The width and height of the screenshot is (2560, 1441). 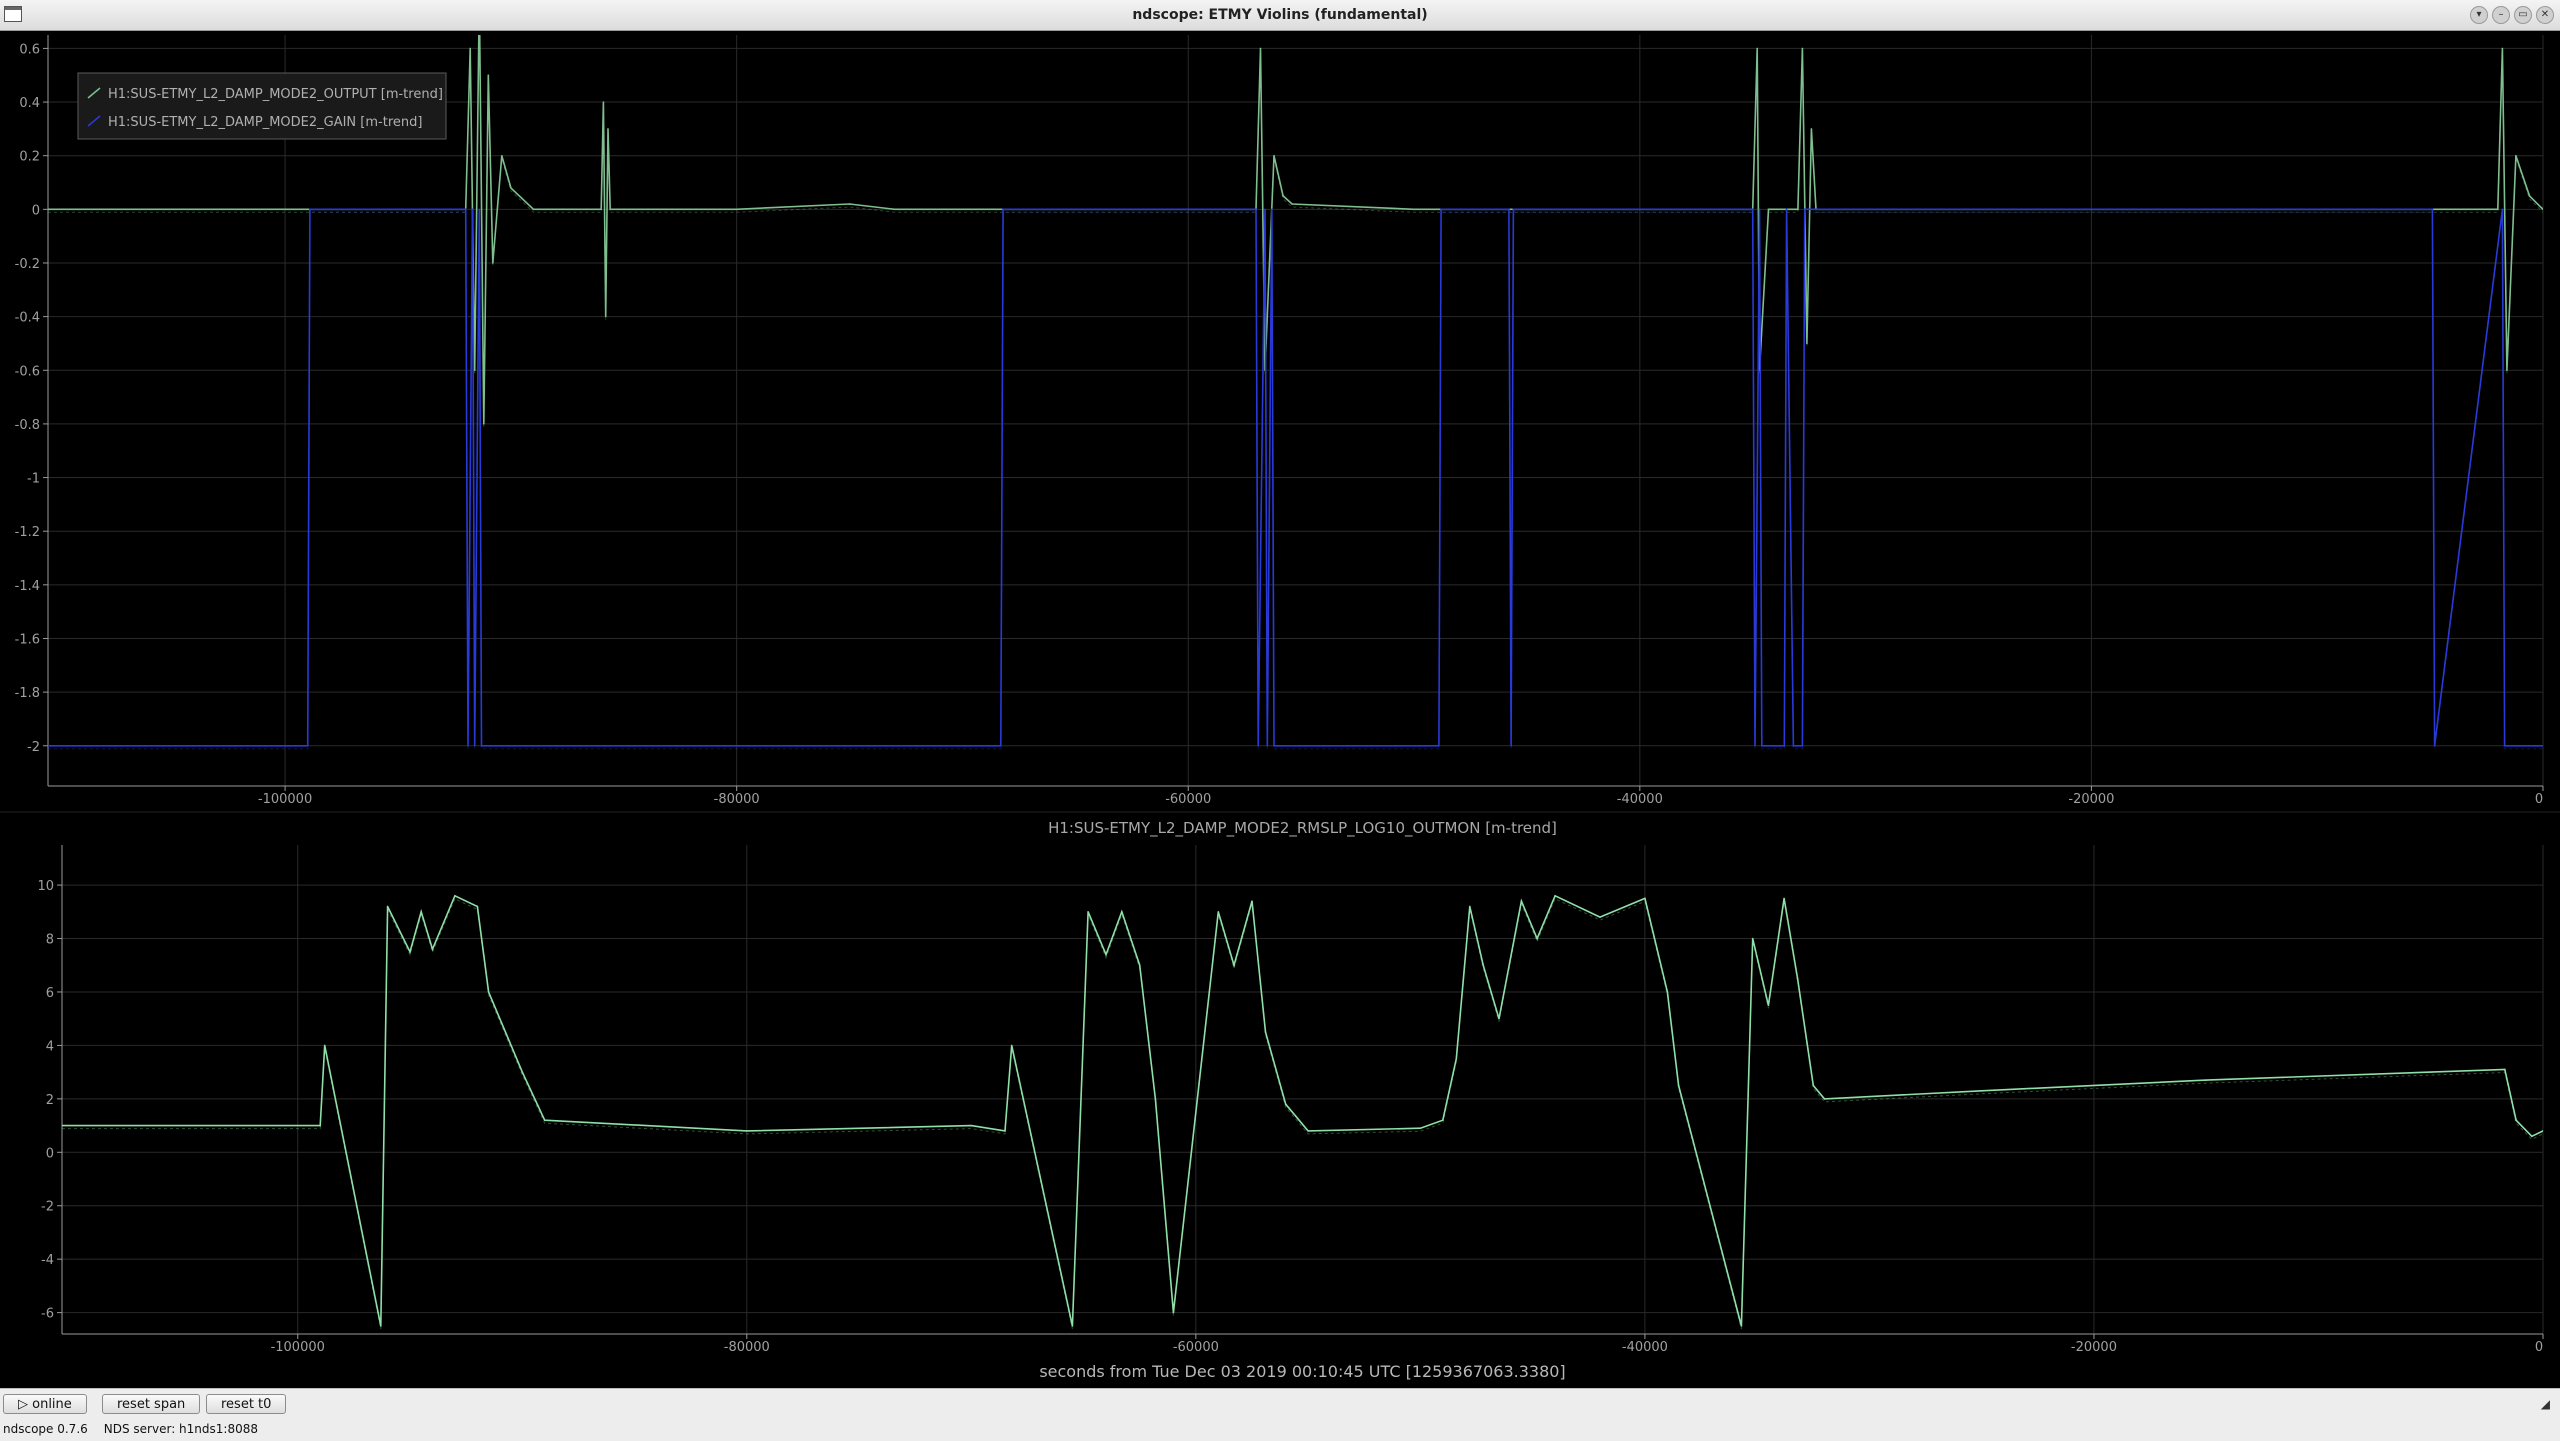 I want to click on reset-span-button: reset span, so click(x=151, y=1404).